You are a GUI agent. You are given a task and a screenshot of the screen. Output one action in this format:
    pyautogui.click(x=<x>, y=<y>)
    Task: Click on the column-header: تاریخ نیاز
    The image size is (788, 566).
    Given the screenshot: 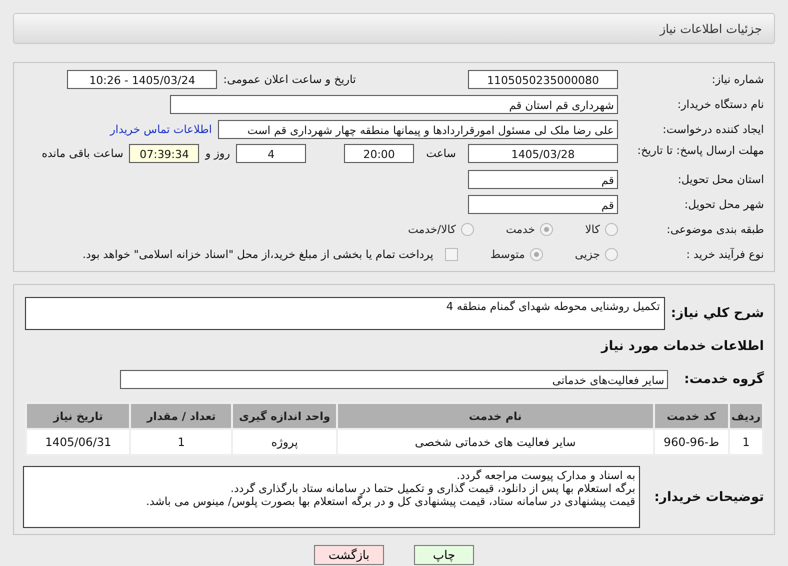 What is the action you would take?
    pyautogui.click(x=78, y=416)
    